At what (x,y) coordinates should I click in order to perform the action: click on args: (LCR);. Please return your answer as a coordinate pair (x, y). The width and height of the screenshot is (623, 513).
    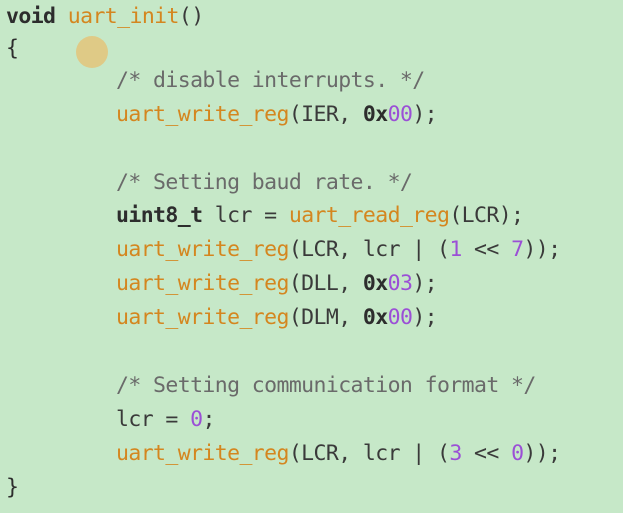
    Looking at the image, I should click on (486, 215).